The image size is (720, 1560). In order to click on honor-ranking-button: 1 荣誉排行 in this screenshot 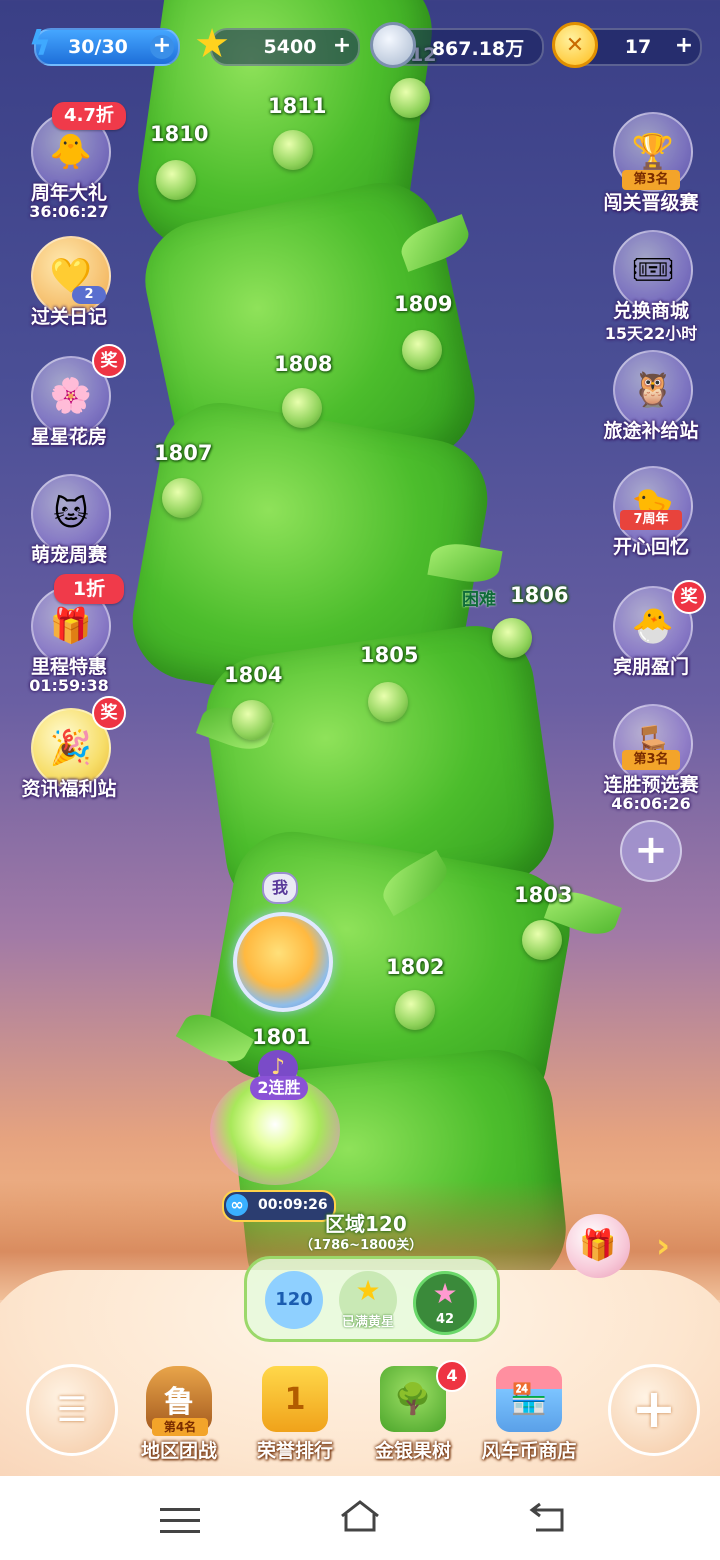, I will do `click(295, 1415)`.